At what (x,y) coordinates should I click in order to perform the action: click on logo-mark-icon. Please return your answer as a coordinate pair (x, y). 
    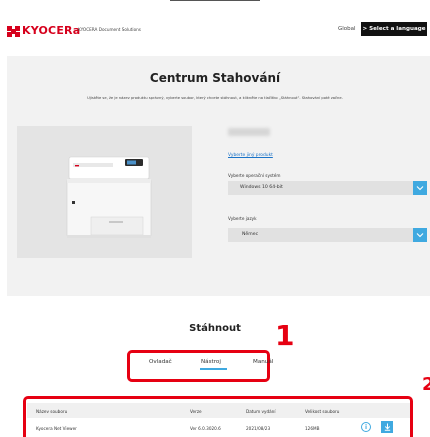
    Looking at the image, I should click on (13, 31).